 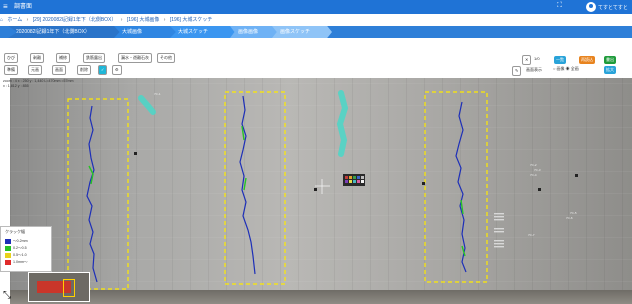 What do you see at coordinates (84, 70) in the screenshot?
I see `tool-delete: 削除` at bounding box center [84, 70].